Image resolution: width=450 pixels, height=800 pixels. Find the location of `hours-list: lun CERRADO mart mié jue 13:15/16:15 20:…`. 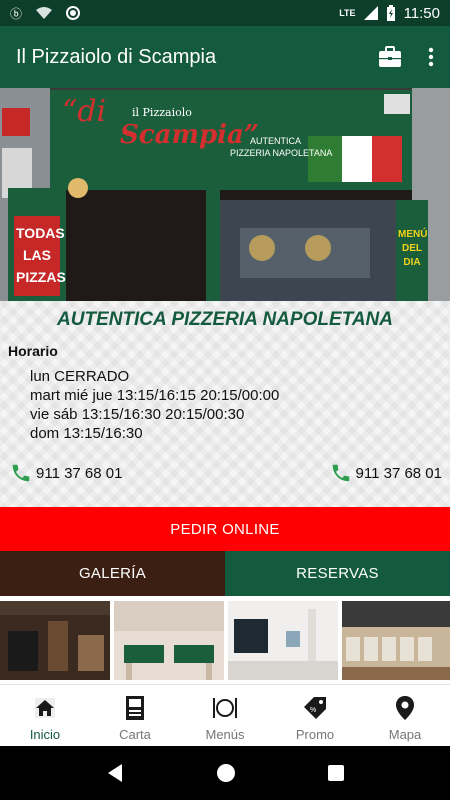

hours-list: lun CERRADO mart mié jue 13:15/16:15 20:… is located at coordinates (154, 405).